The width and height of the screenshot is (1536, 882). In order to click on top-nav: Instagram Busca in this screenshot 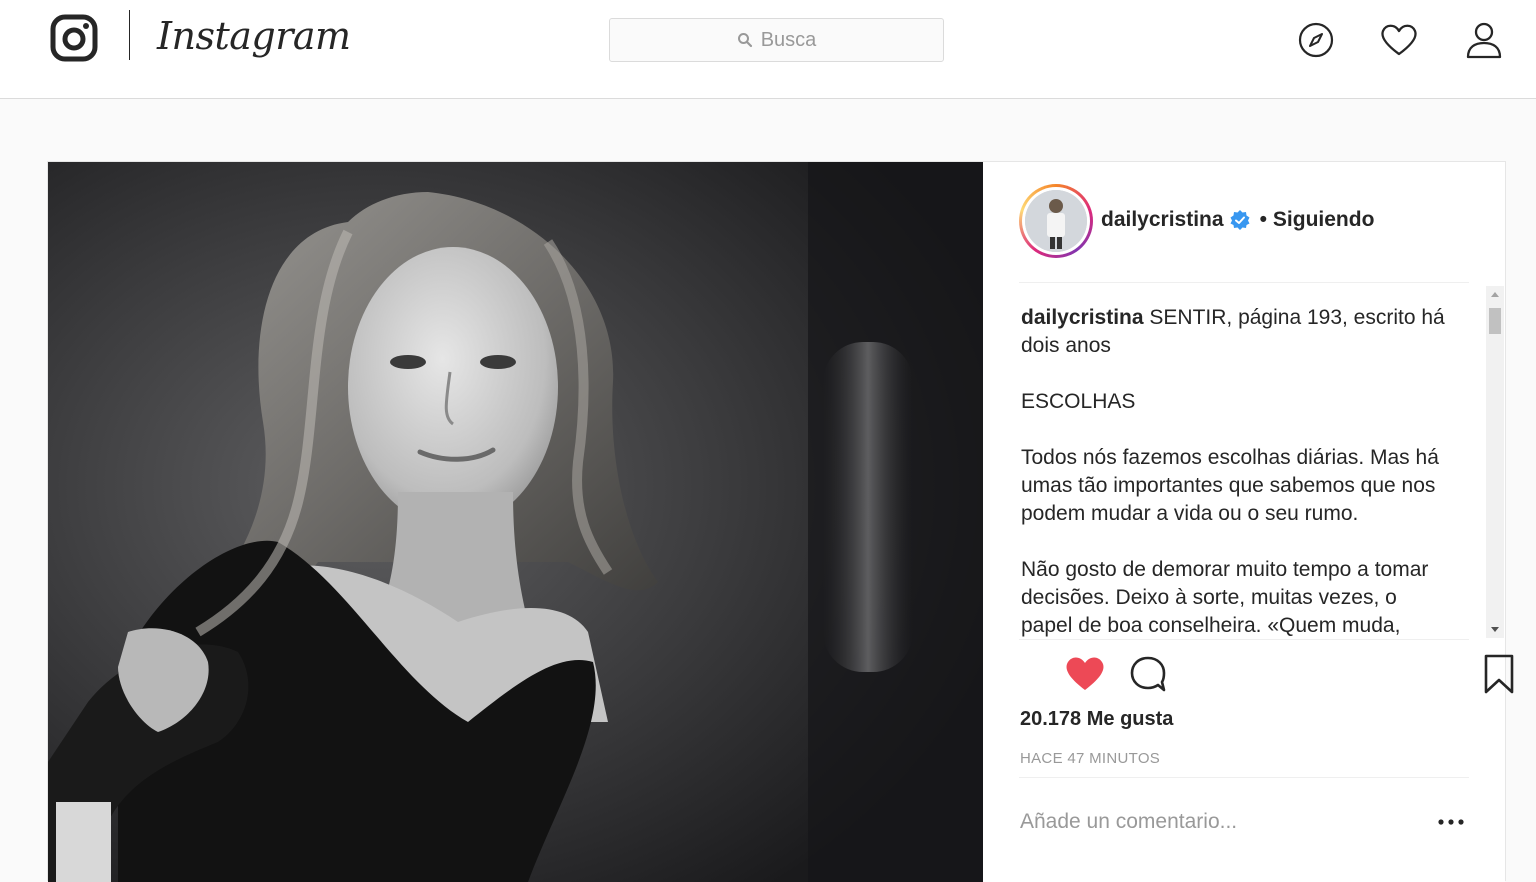, I will do `click(768, 49)`.